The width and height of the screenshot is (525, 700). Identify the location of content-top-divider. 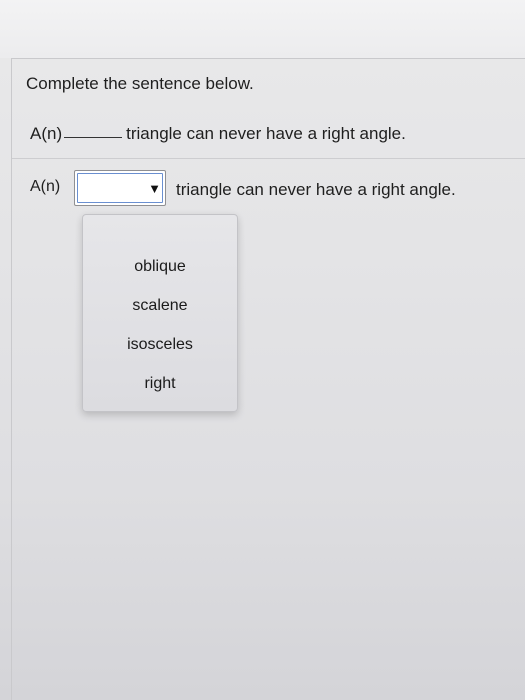
(268, 58).